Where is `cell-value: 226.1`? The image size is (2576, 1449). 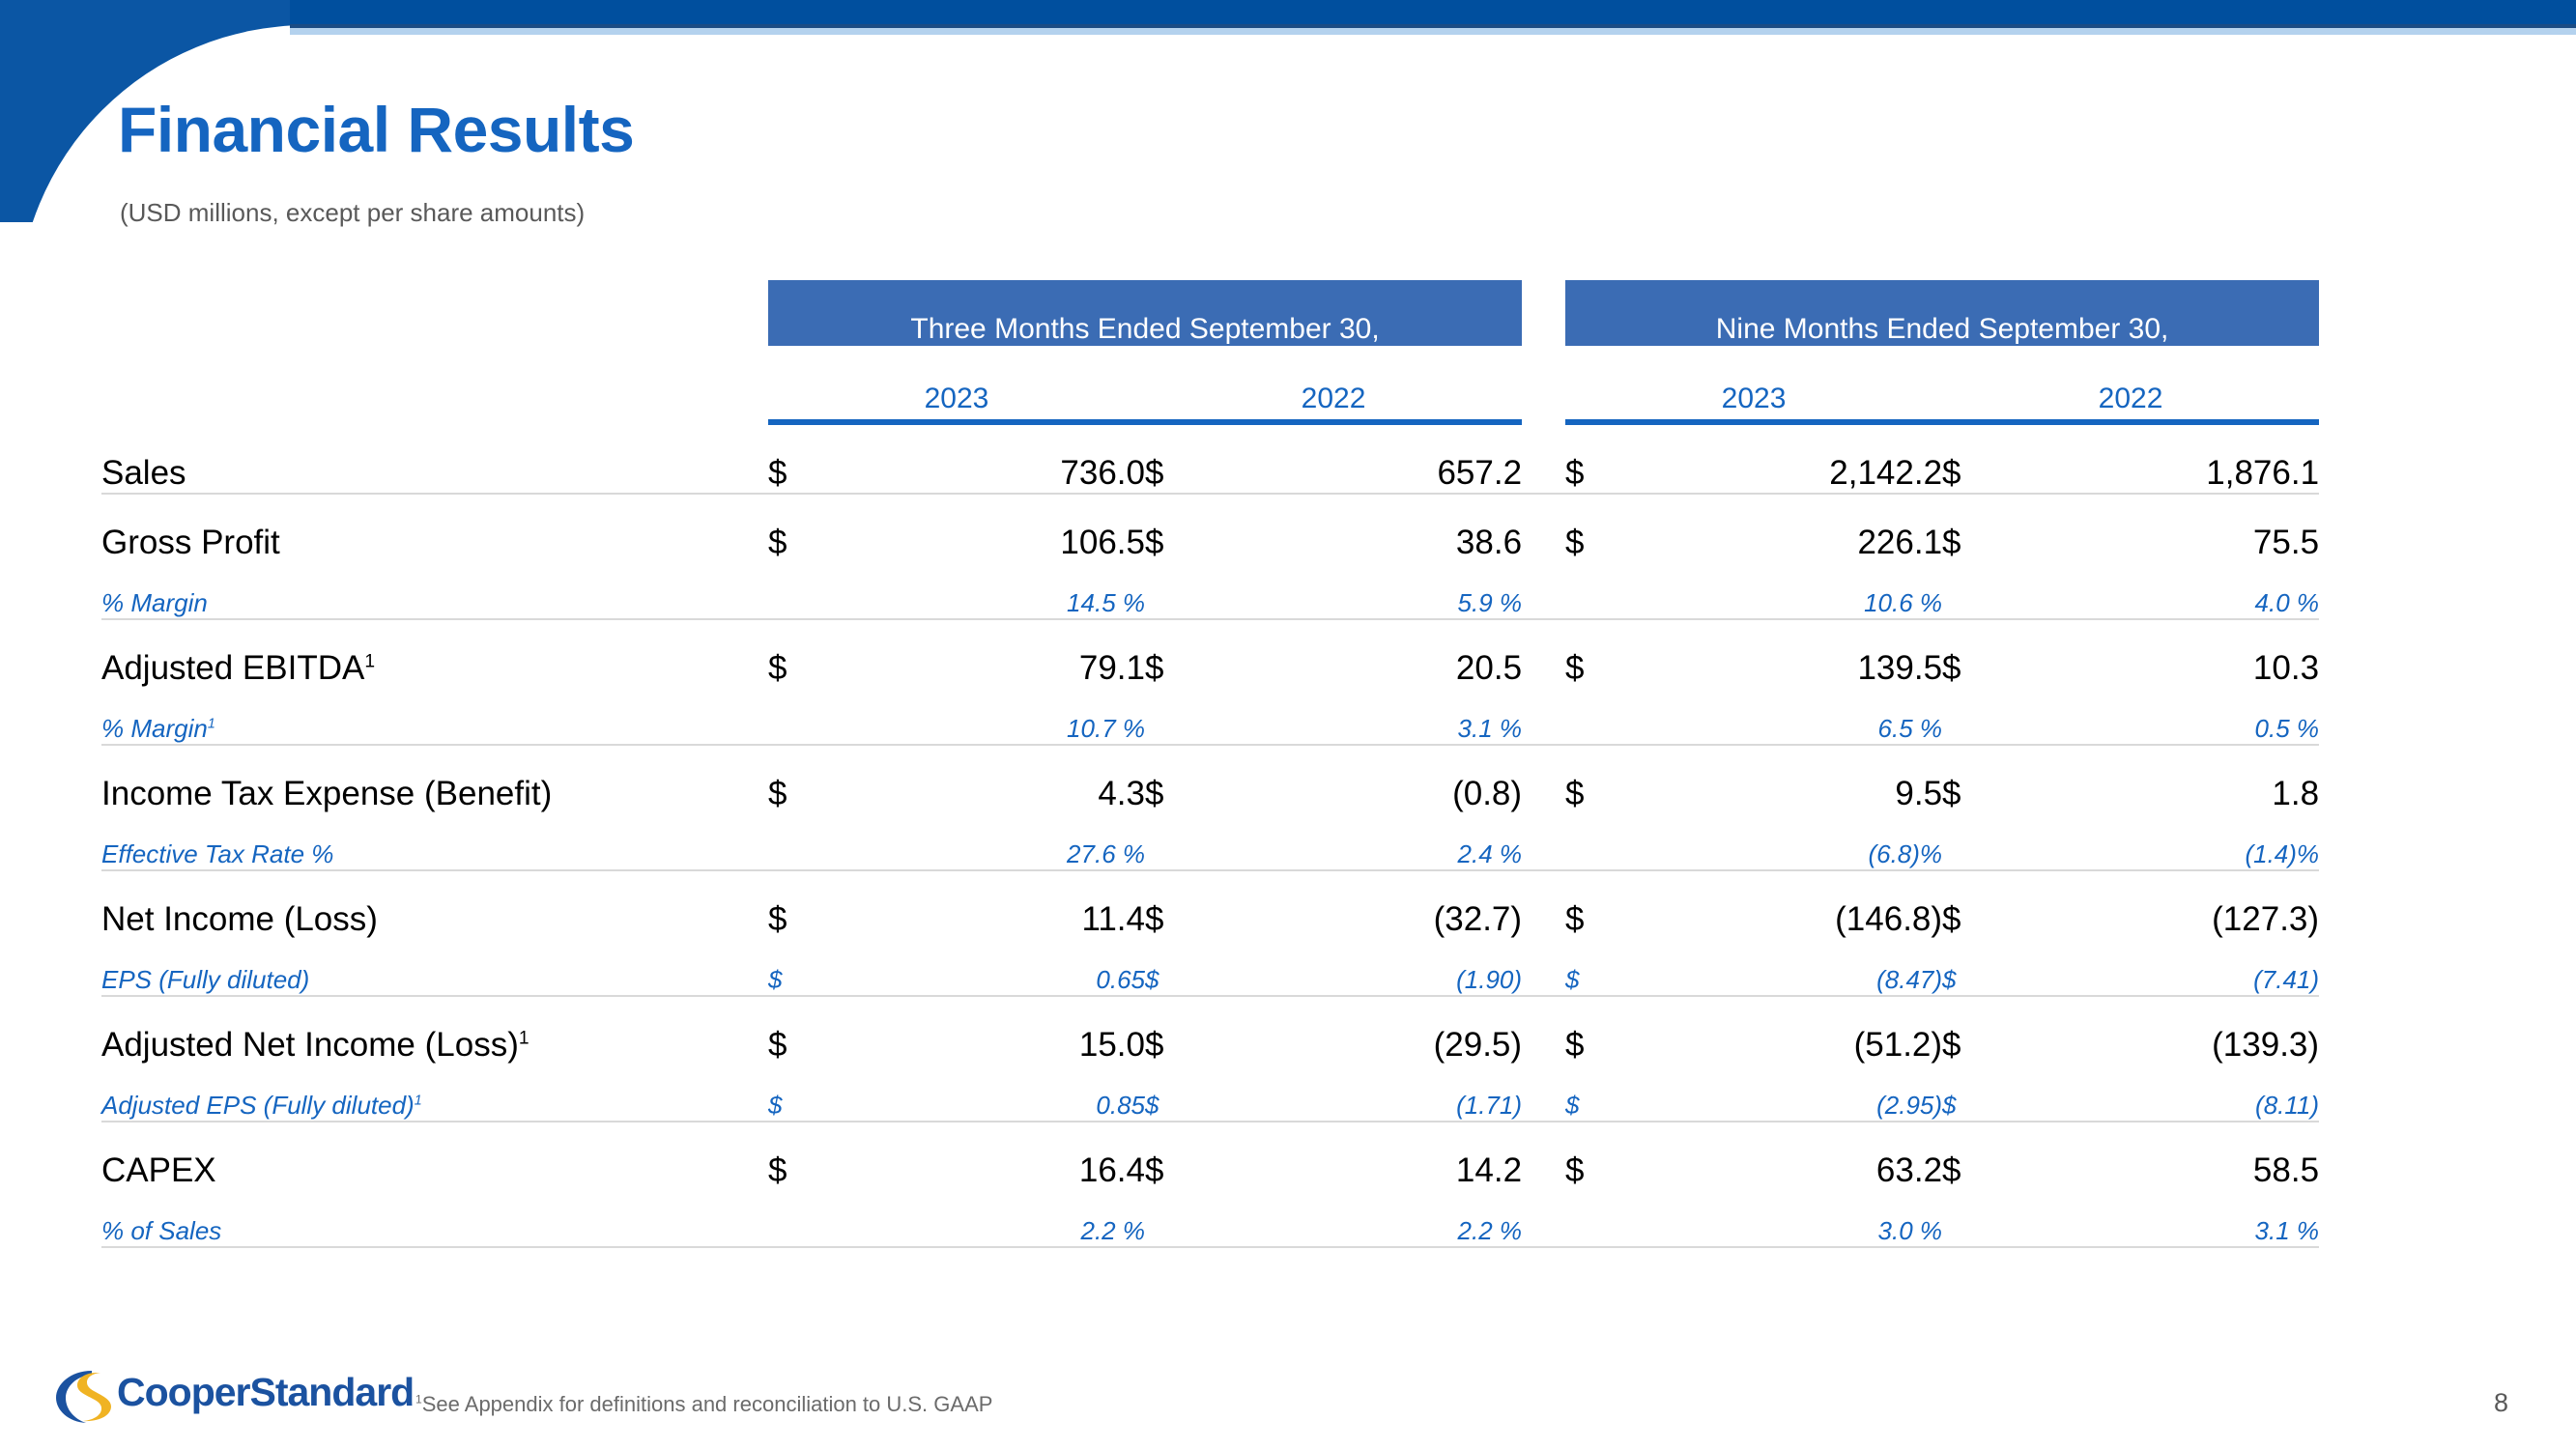
cell-value: 226.1 is located at coordinates (1900, 542).